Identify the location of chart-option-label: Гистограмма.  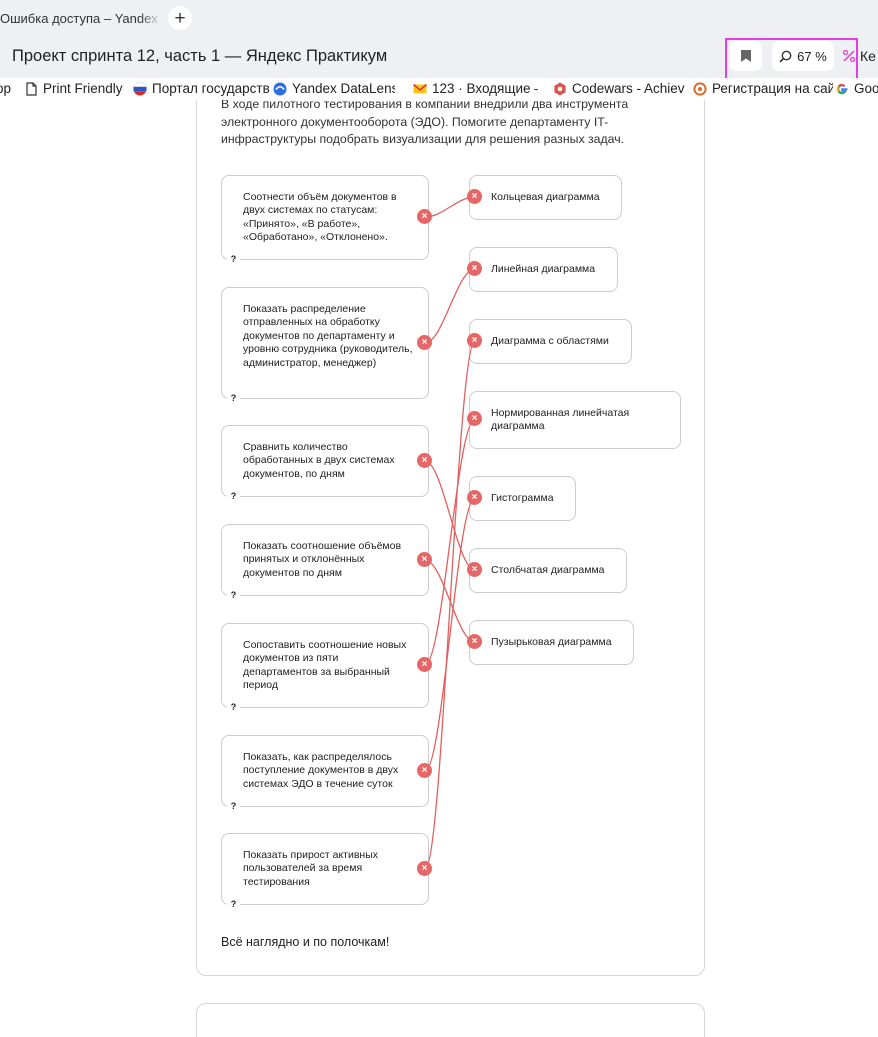
(522, 498).